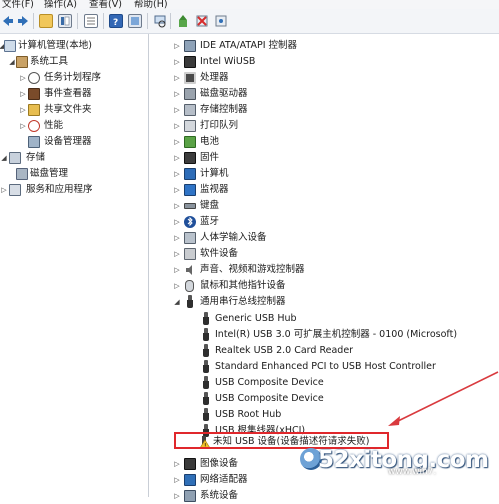 This screenshot has width=499, height=504. Describe the element at coordinates (219, 495) in the screenshot. I see `category-label: 系统设备` at that location.